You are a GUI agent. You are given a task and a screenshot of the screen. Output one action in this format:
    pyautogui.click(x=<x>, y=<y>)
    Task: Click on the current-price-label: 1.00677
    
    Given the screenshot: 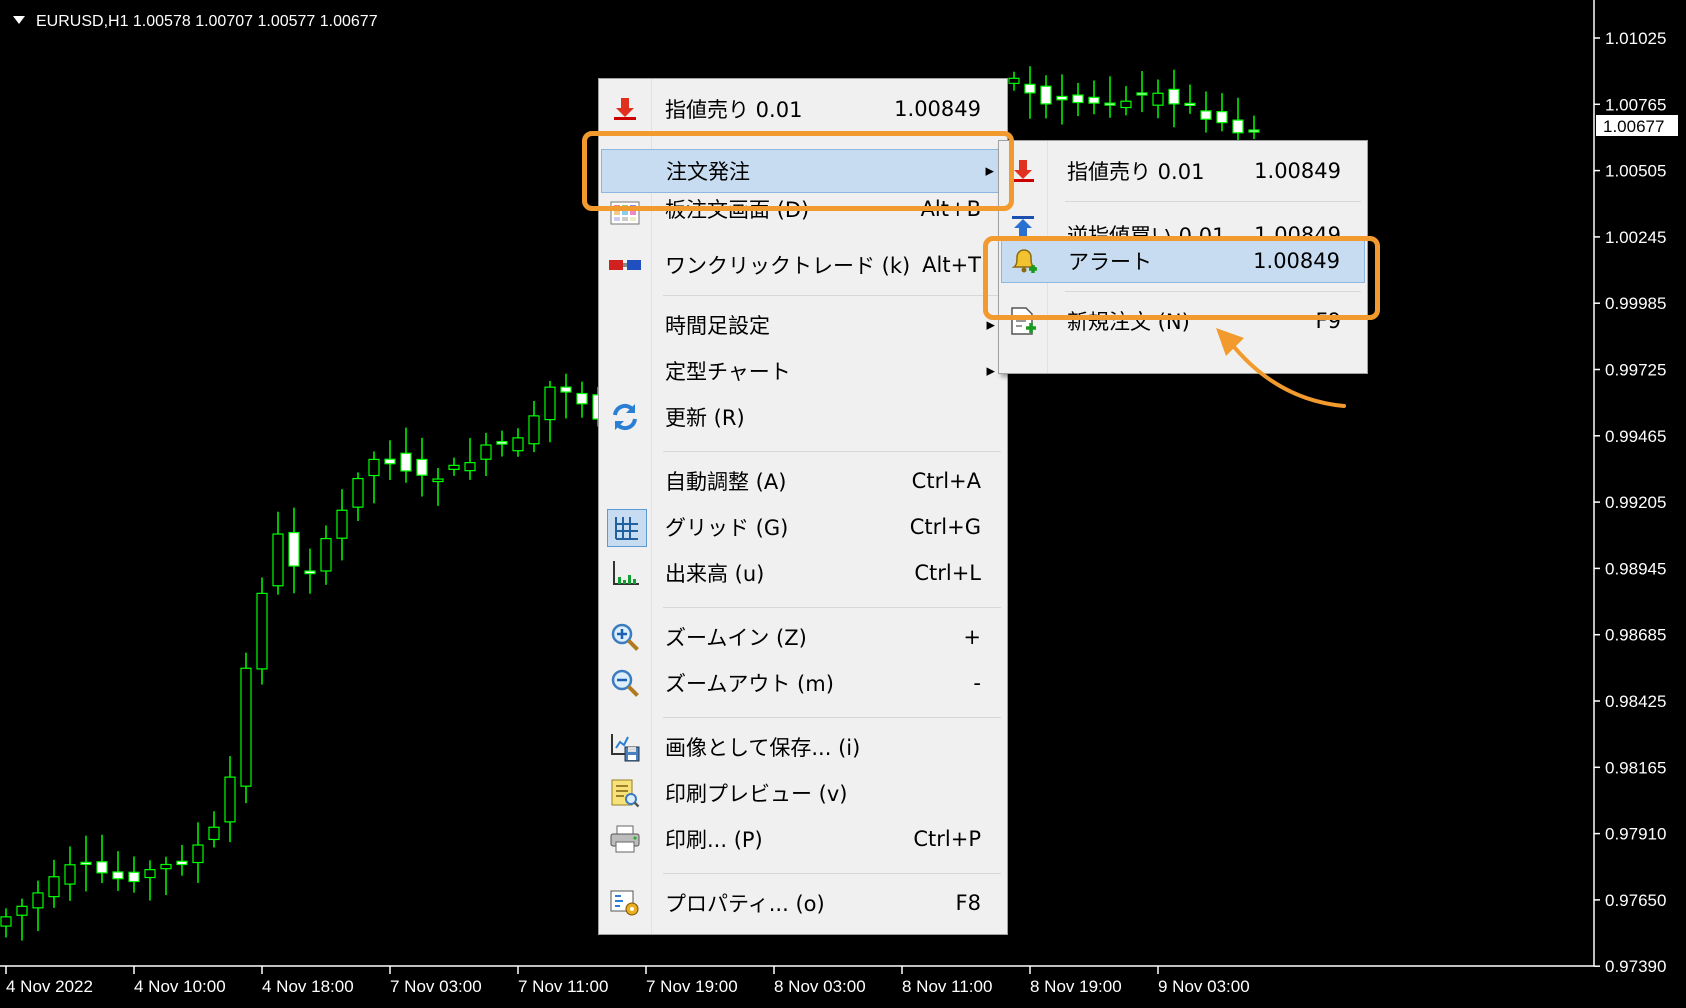 What is the action you would take?
    pyautogui.click(x=1633, y=126)
    